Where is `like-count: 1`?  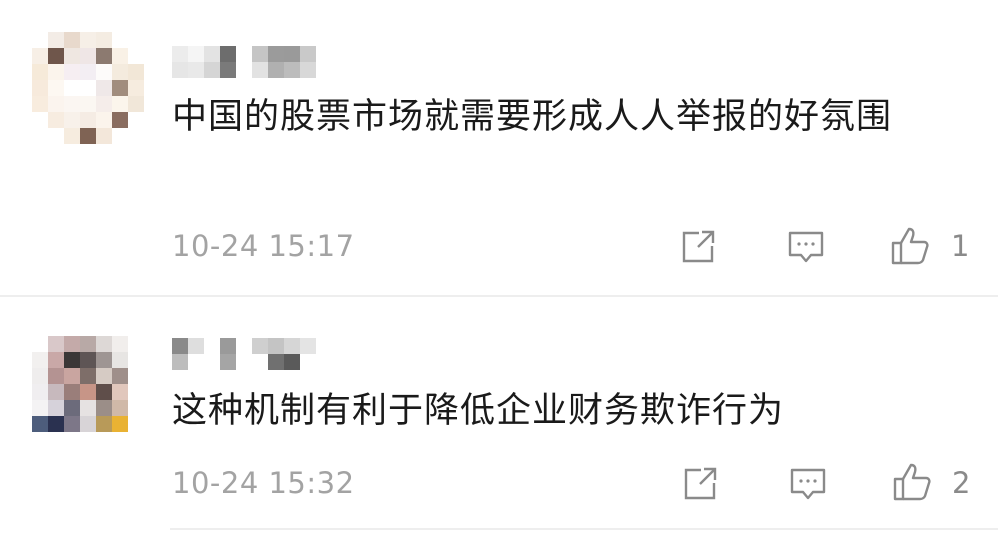
like-count: 1 is located at coordinates (960, 246).